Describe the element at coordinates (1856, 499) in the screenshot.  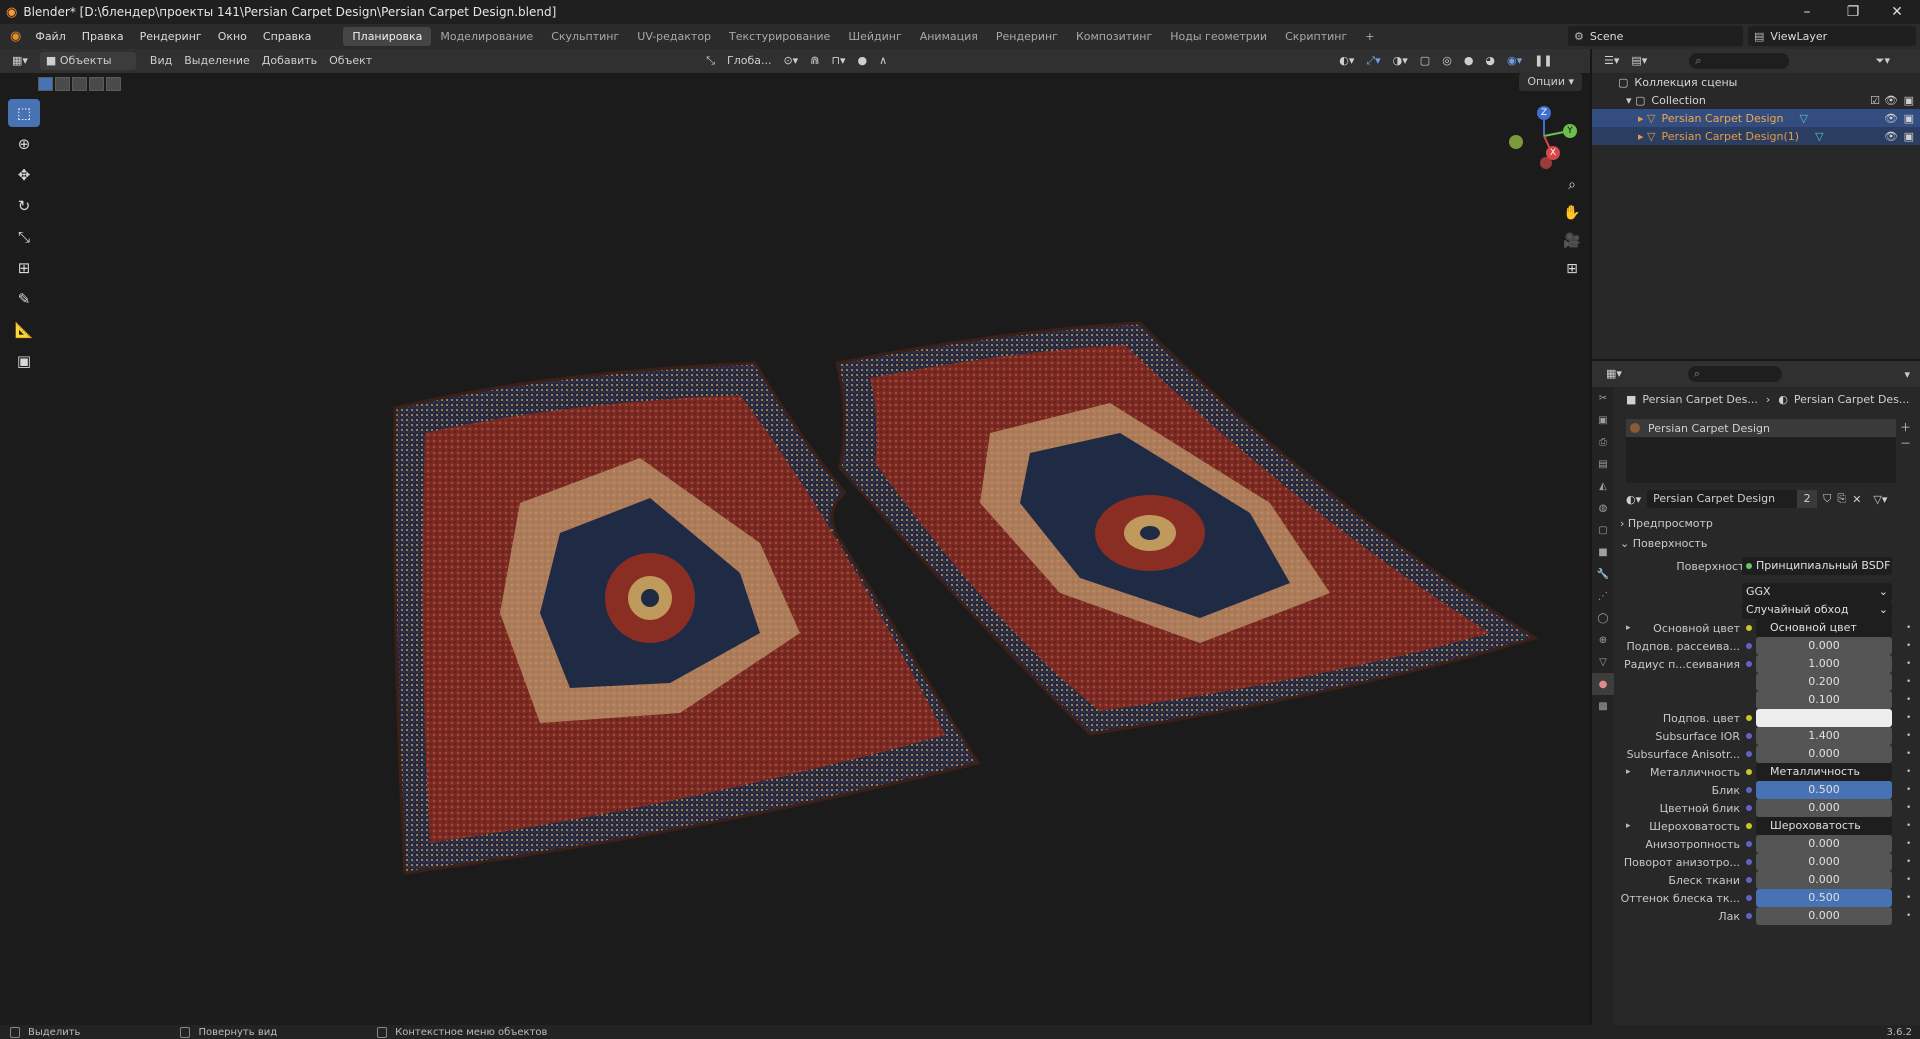
I see `unlink-material-icon: ✕` at that location.